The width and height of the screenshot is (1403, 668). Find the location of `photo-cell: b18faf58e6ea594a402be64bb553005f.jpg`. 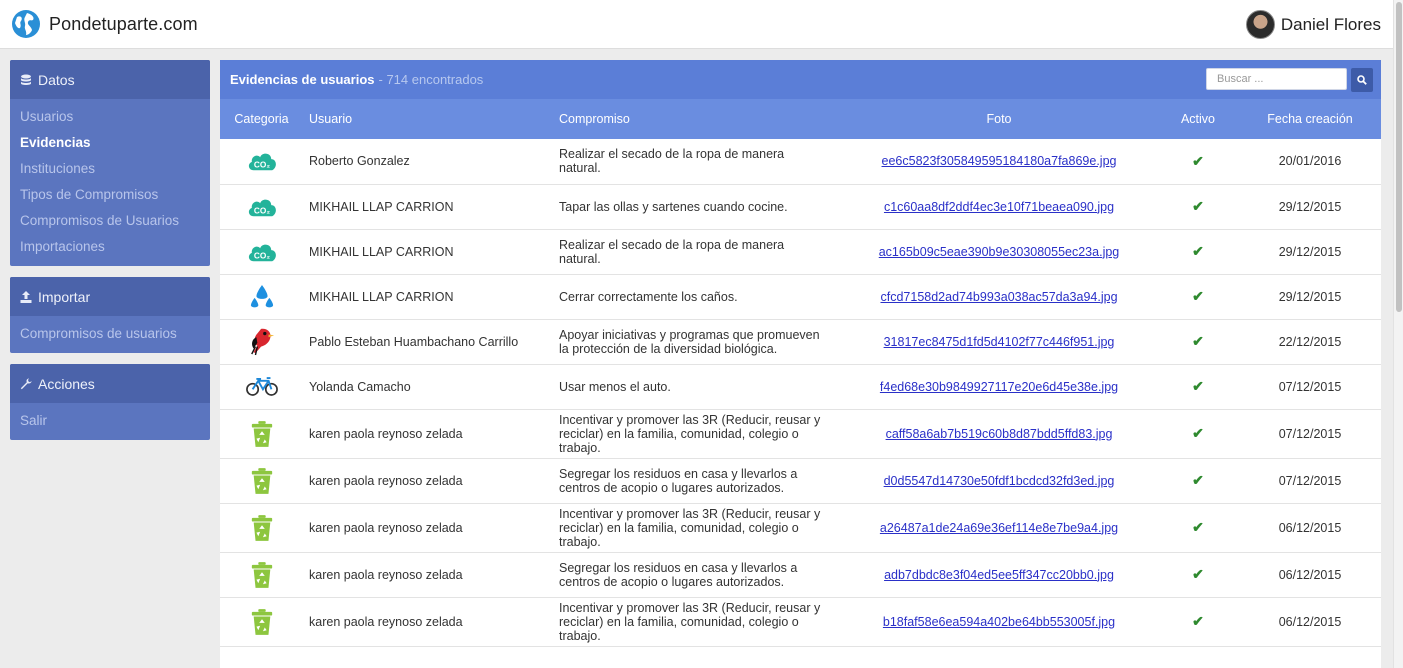

photo-cell: b18faf58e6ea594a402be64bb553005f.jpg is located at coordinates (999, 622).